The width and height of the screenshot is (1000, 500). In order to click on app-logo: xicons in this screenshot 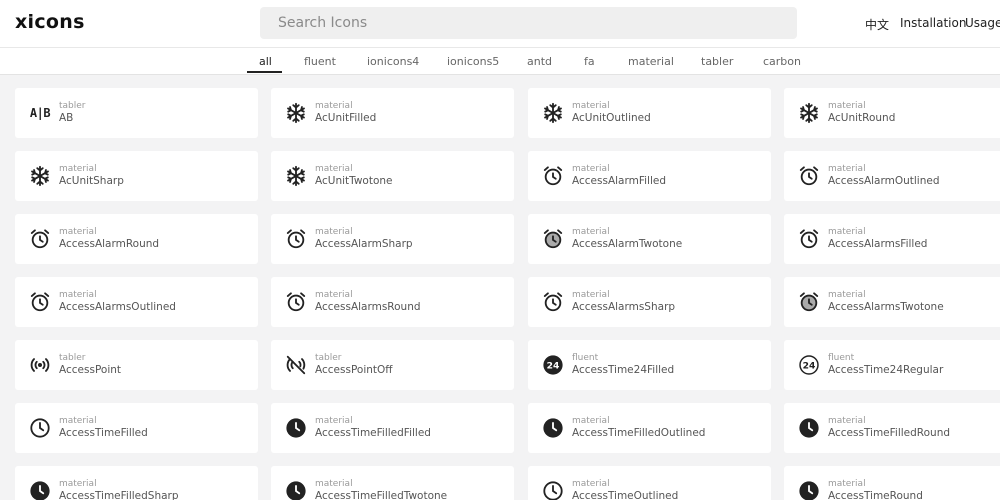, I will do `click(50, 22)`.